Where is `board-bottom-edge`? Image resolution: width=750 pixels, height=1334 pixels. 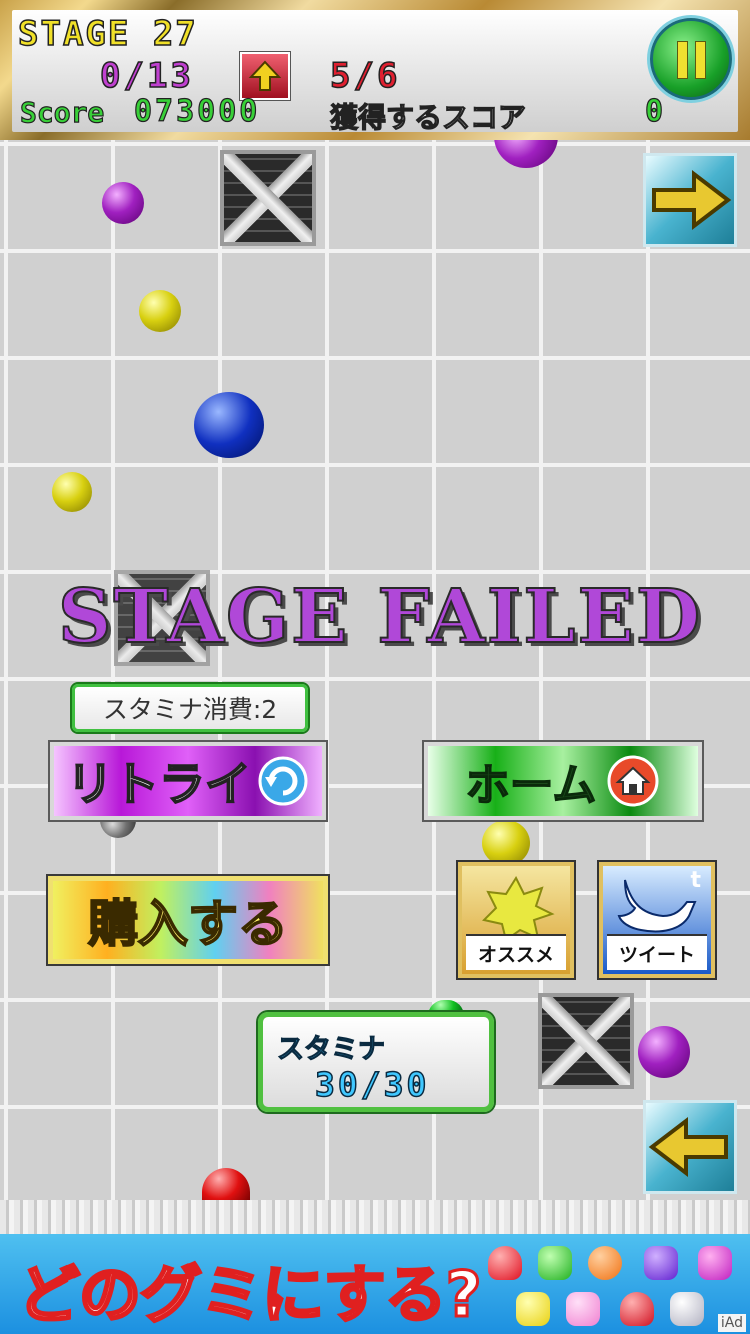 board-bottom-edge is located at coordinates (375, 1219).